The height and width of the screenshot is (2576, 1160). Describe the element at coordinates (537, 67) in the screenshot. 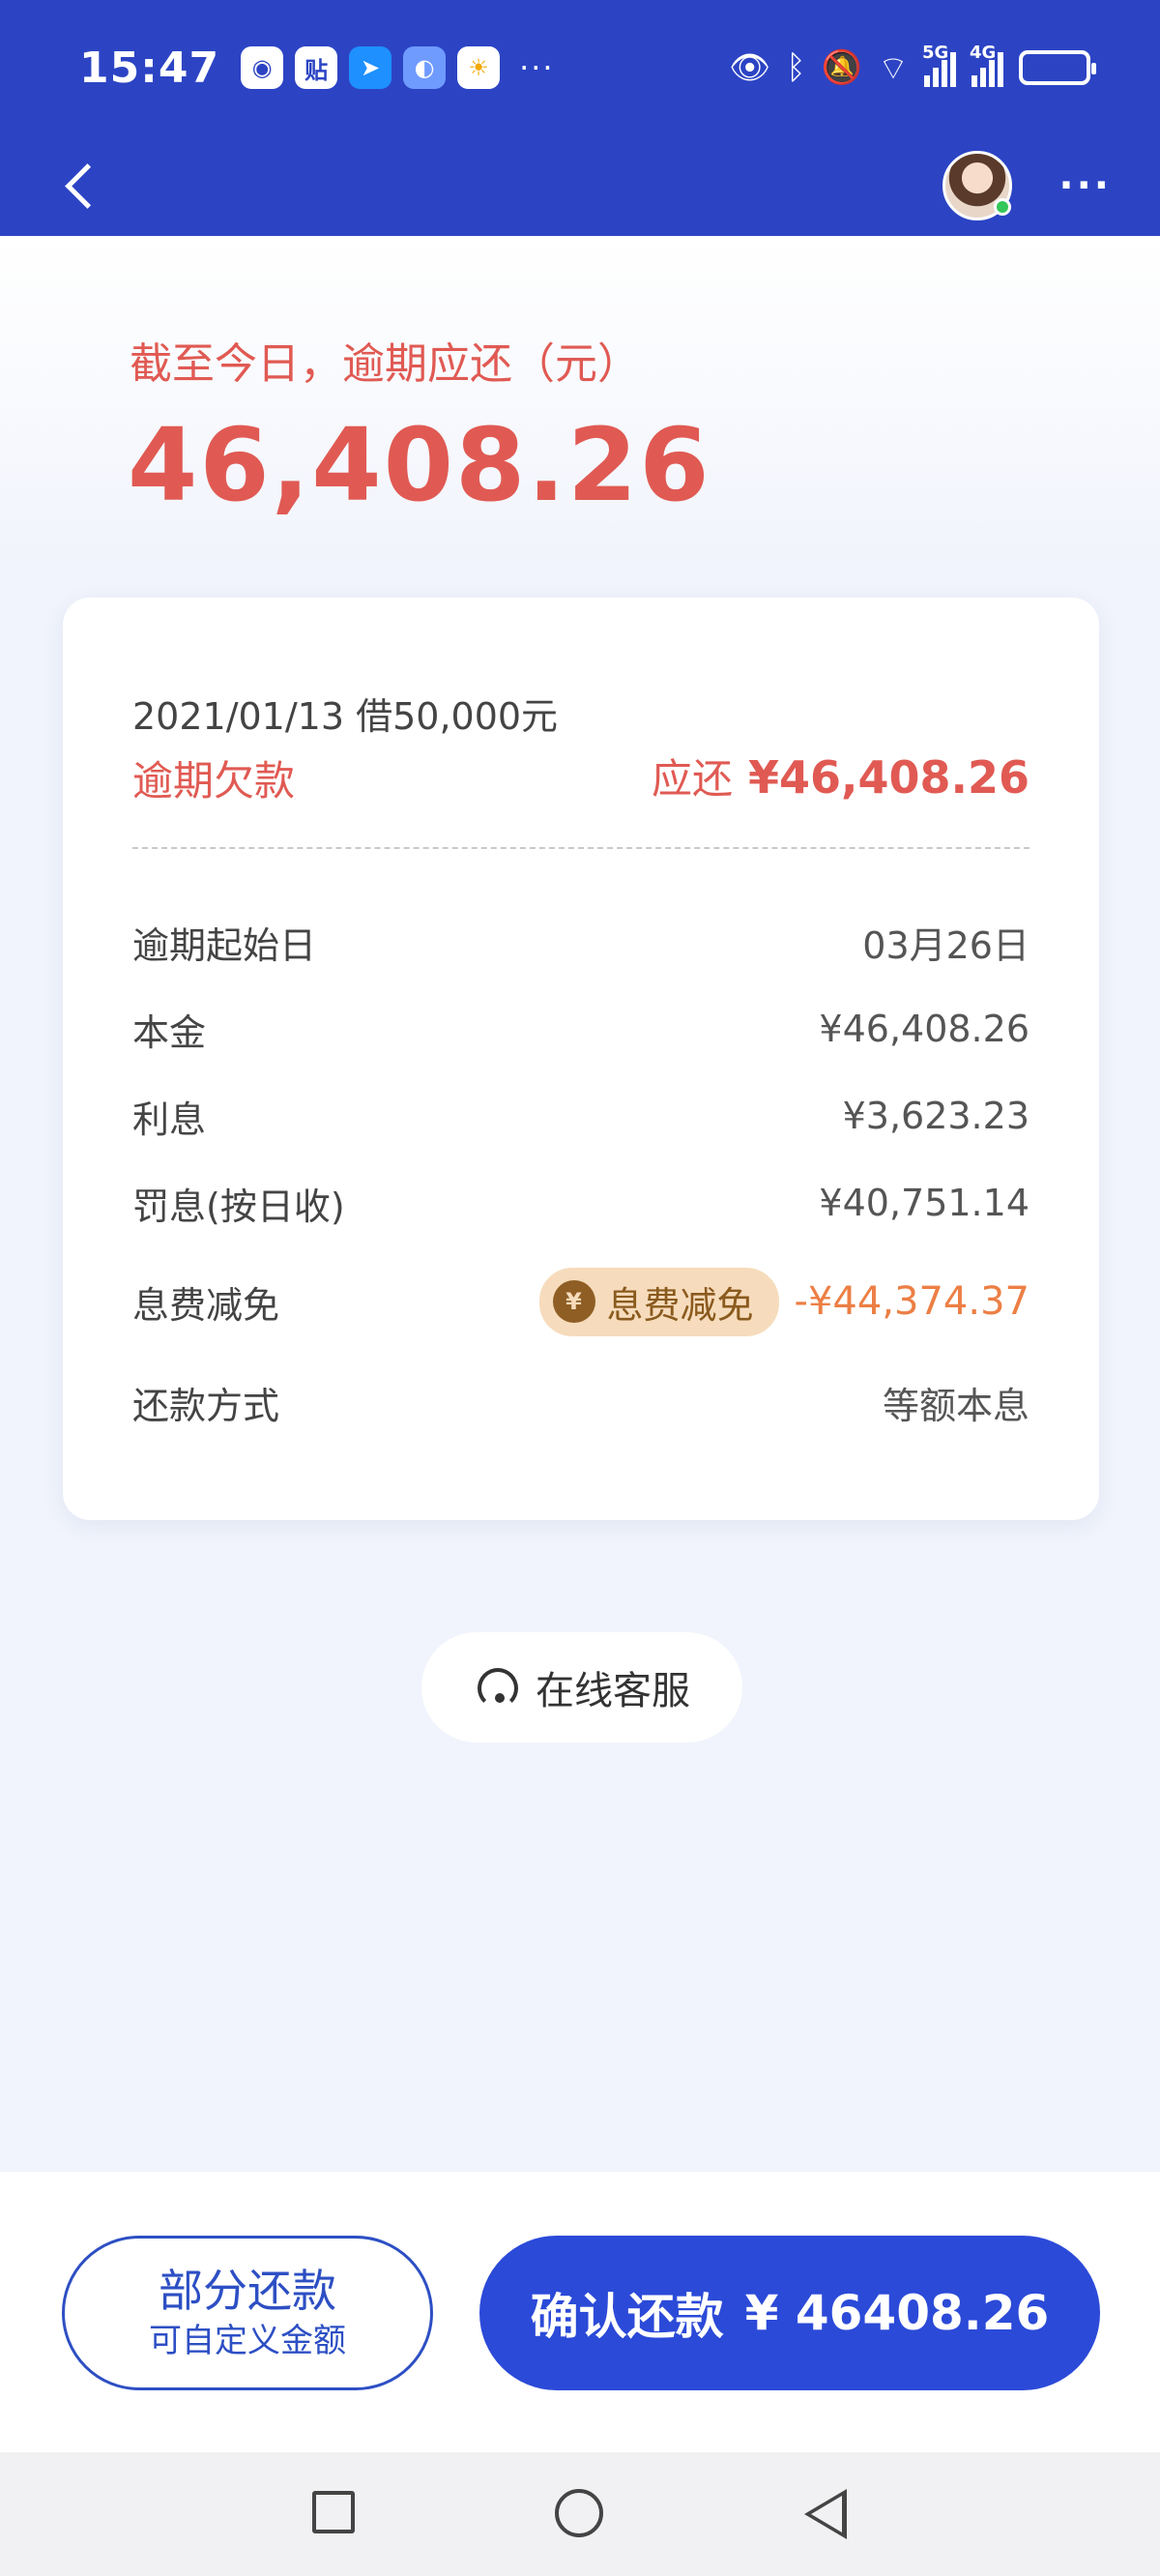

I see `more-notifications-icon: ···` at that location.